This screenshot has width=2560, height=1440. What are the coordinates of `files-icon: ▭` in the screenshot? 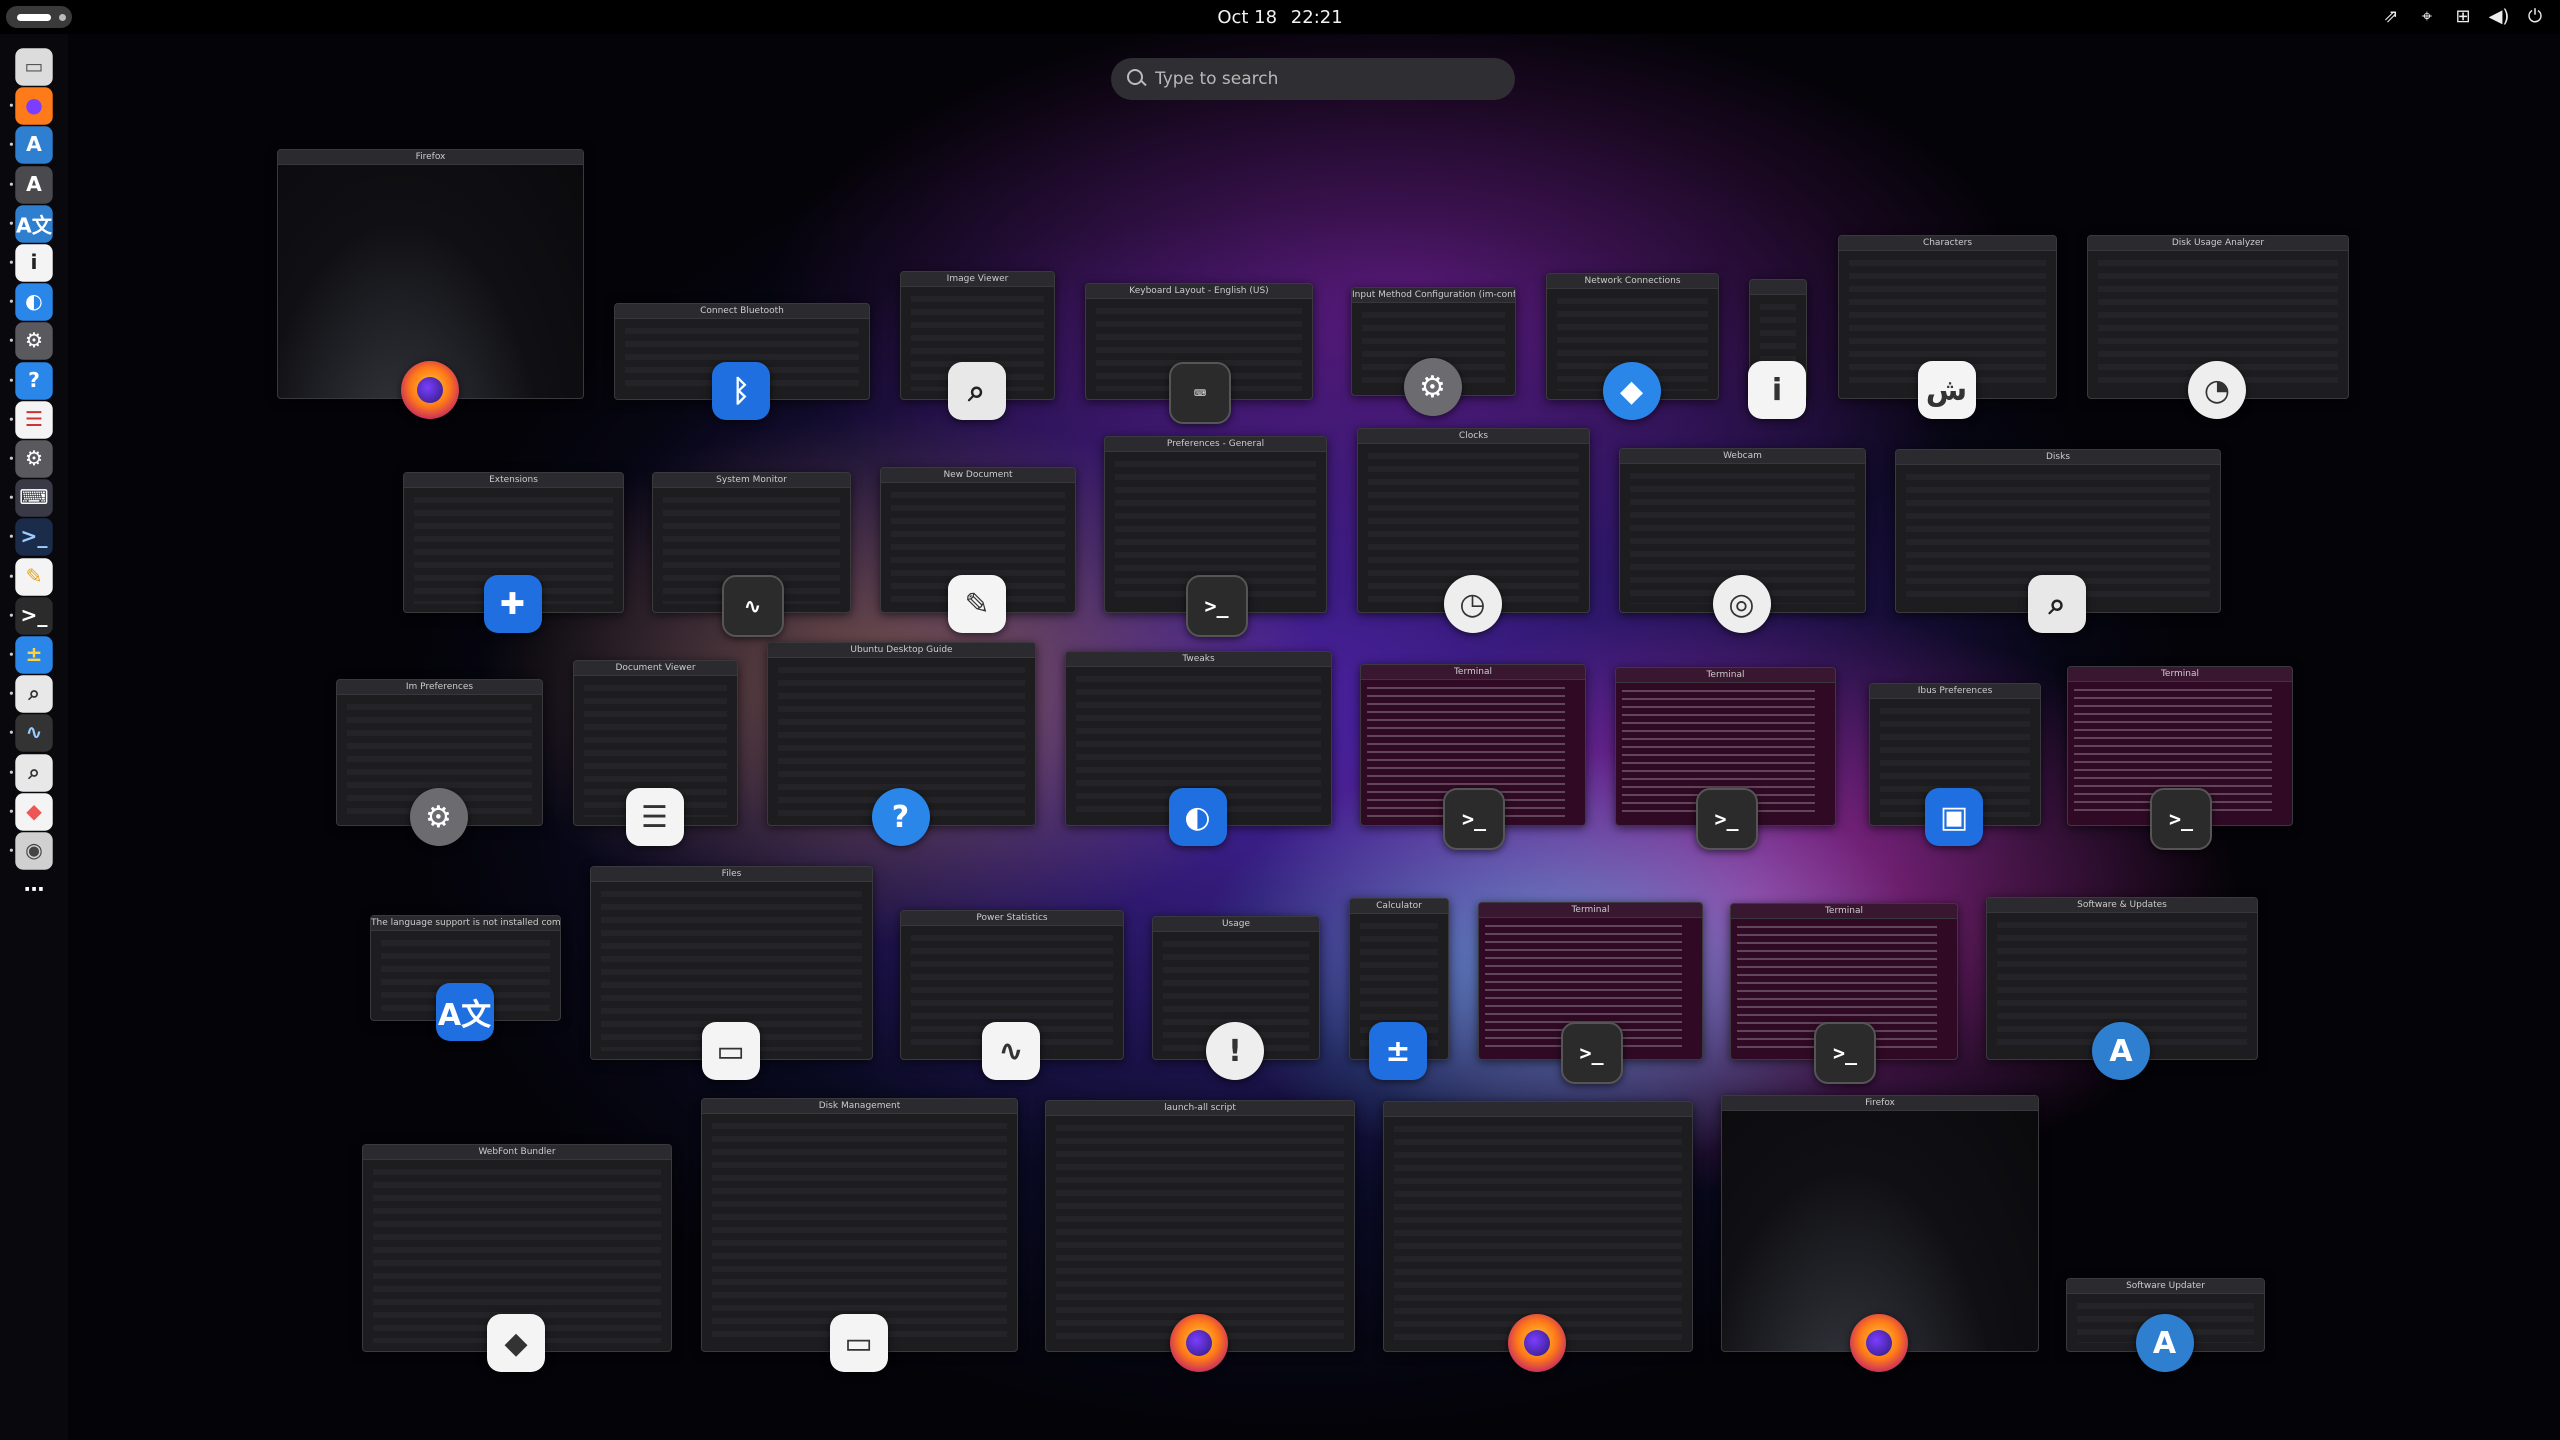 It's located at (34, 67).